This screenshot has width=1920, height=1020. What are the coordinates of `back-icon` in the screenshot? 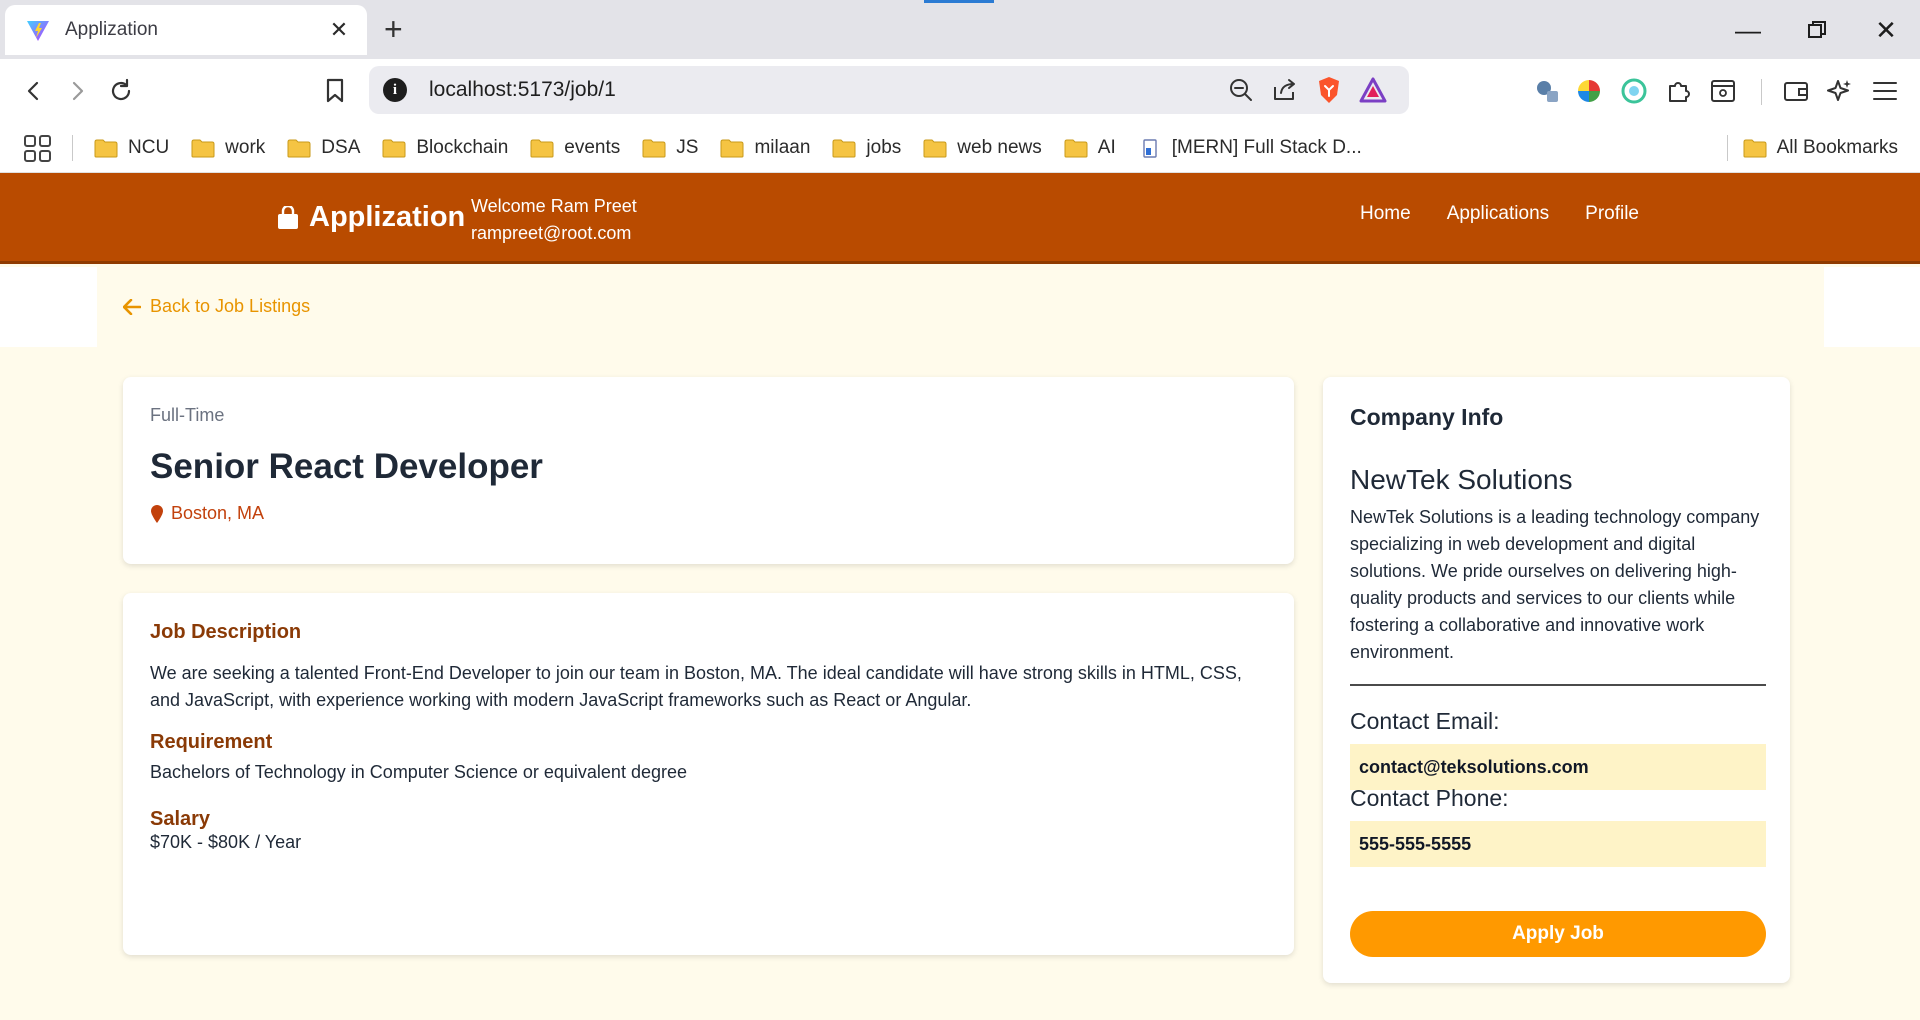 It's located at (34, 91).